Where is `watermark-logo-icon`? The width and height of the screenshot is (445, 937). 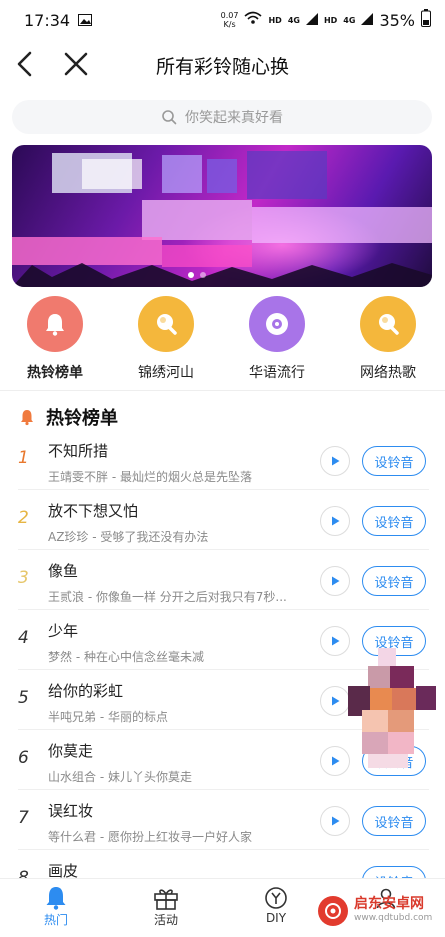
watermark-logo-icon is located at coordinates (333, 911).